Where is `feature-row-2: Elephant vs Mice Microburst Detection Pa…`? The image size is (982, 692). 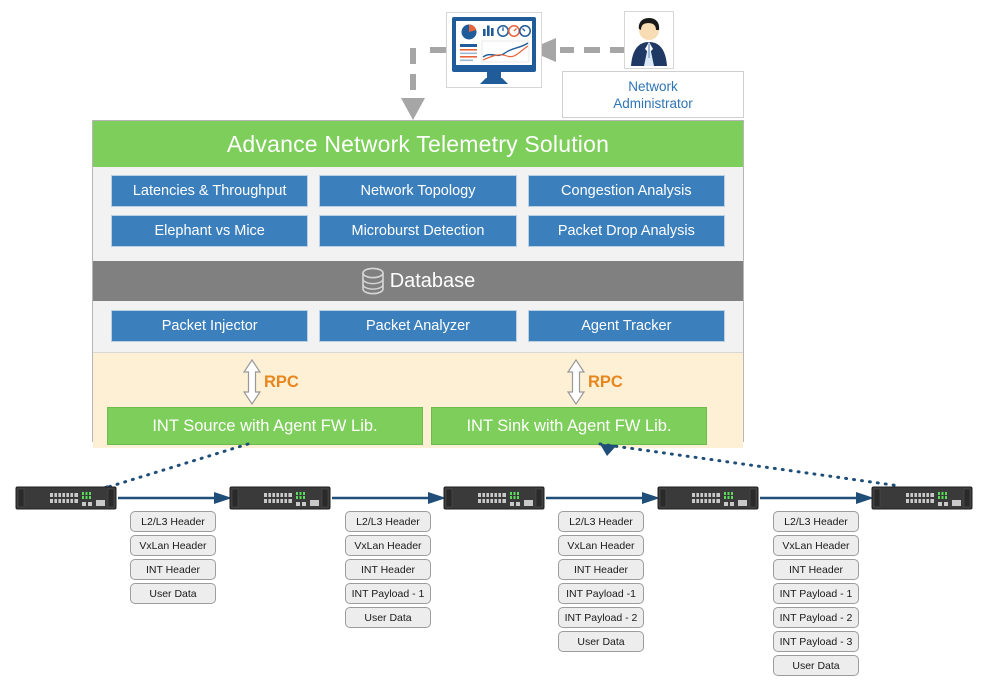
feature-row-2: Elephant vs Mice Microburst Detection Pa… is located at coordinates (418, 231).